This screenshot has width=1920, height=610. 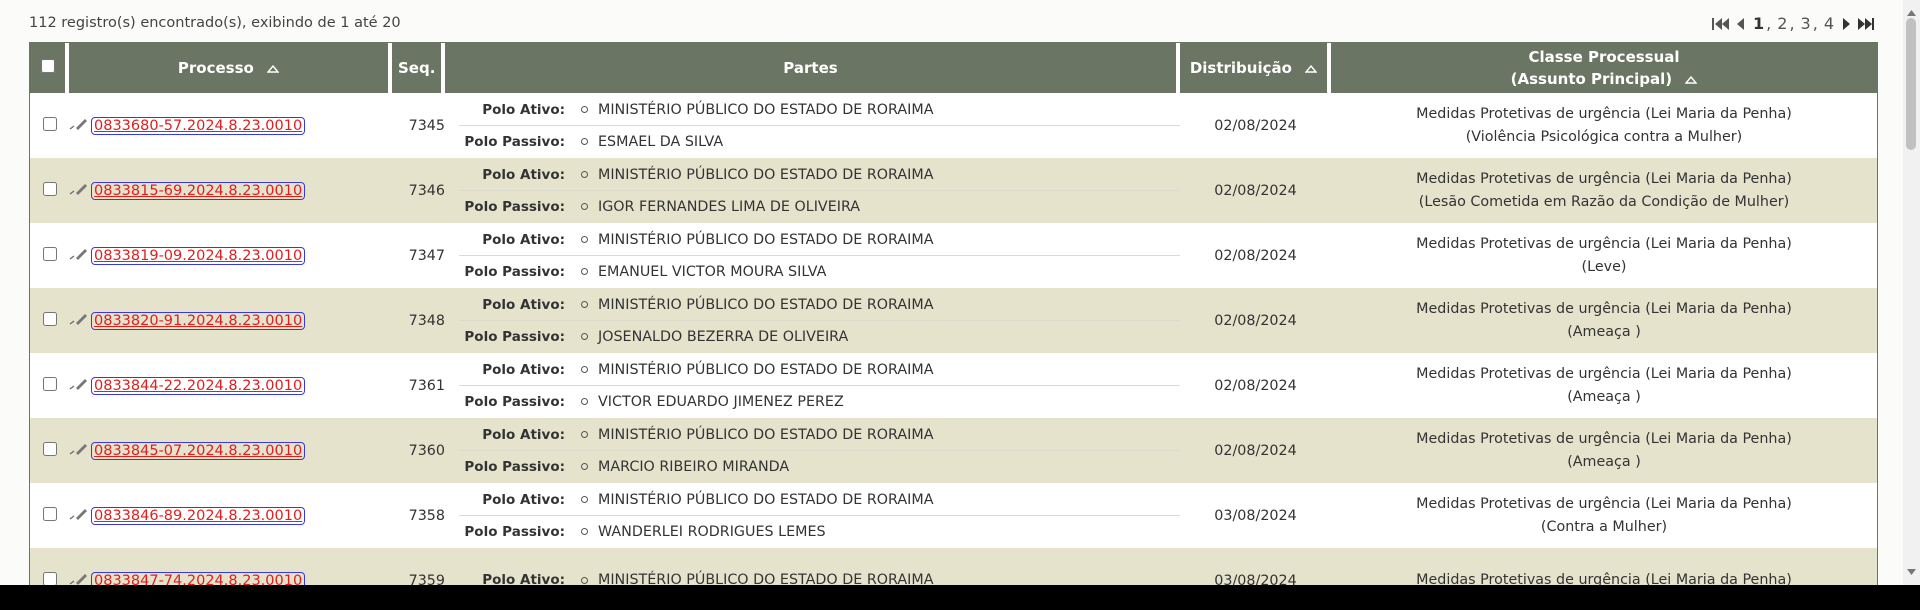 What do you see at coordinates (1255, 68) in the screenshot?
I see `distribuicao-header: Distribuição` at bounding box center [1255, 68].